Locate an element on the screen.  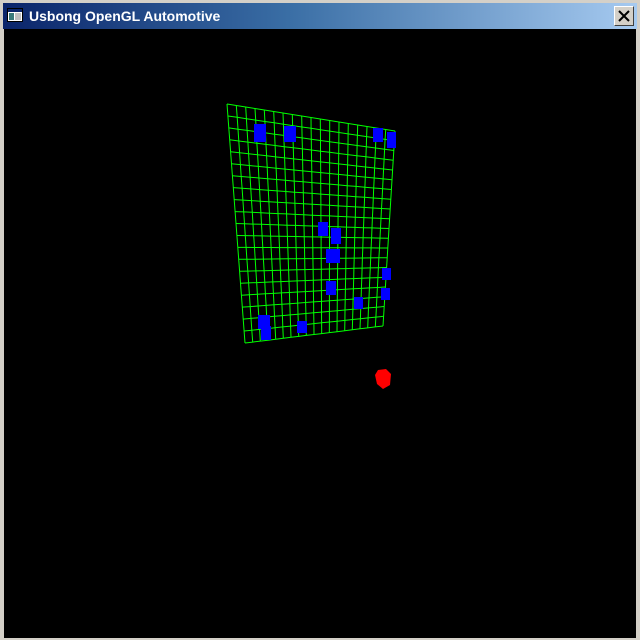
player-car is located at coordinates (383, 379).